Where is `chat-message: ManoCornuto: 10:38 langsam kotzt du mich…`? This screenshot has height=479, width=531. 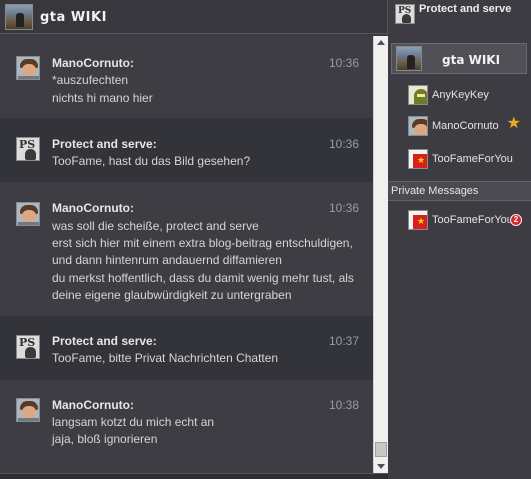 chat-message: ManoCornuto: 10:38 langsam kotzt du mich… is located at coordinates (186, 426).